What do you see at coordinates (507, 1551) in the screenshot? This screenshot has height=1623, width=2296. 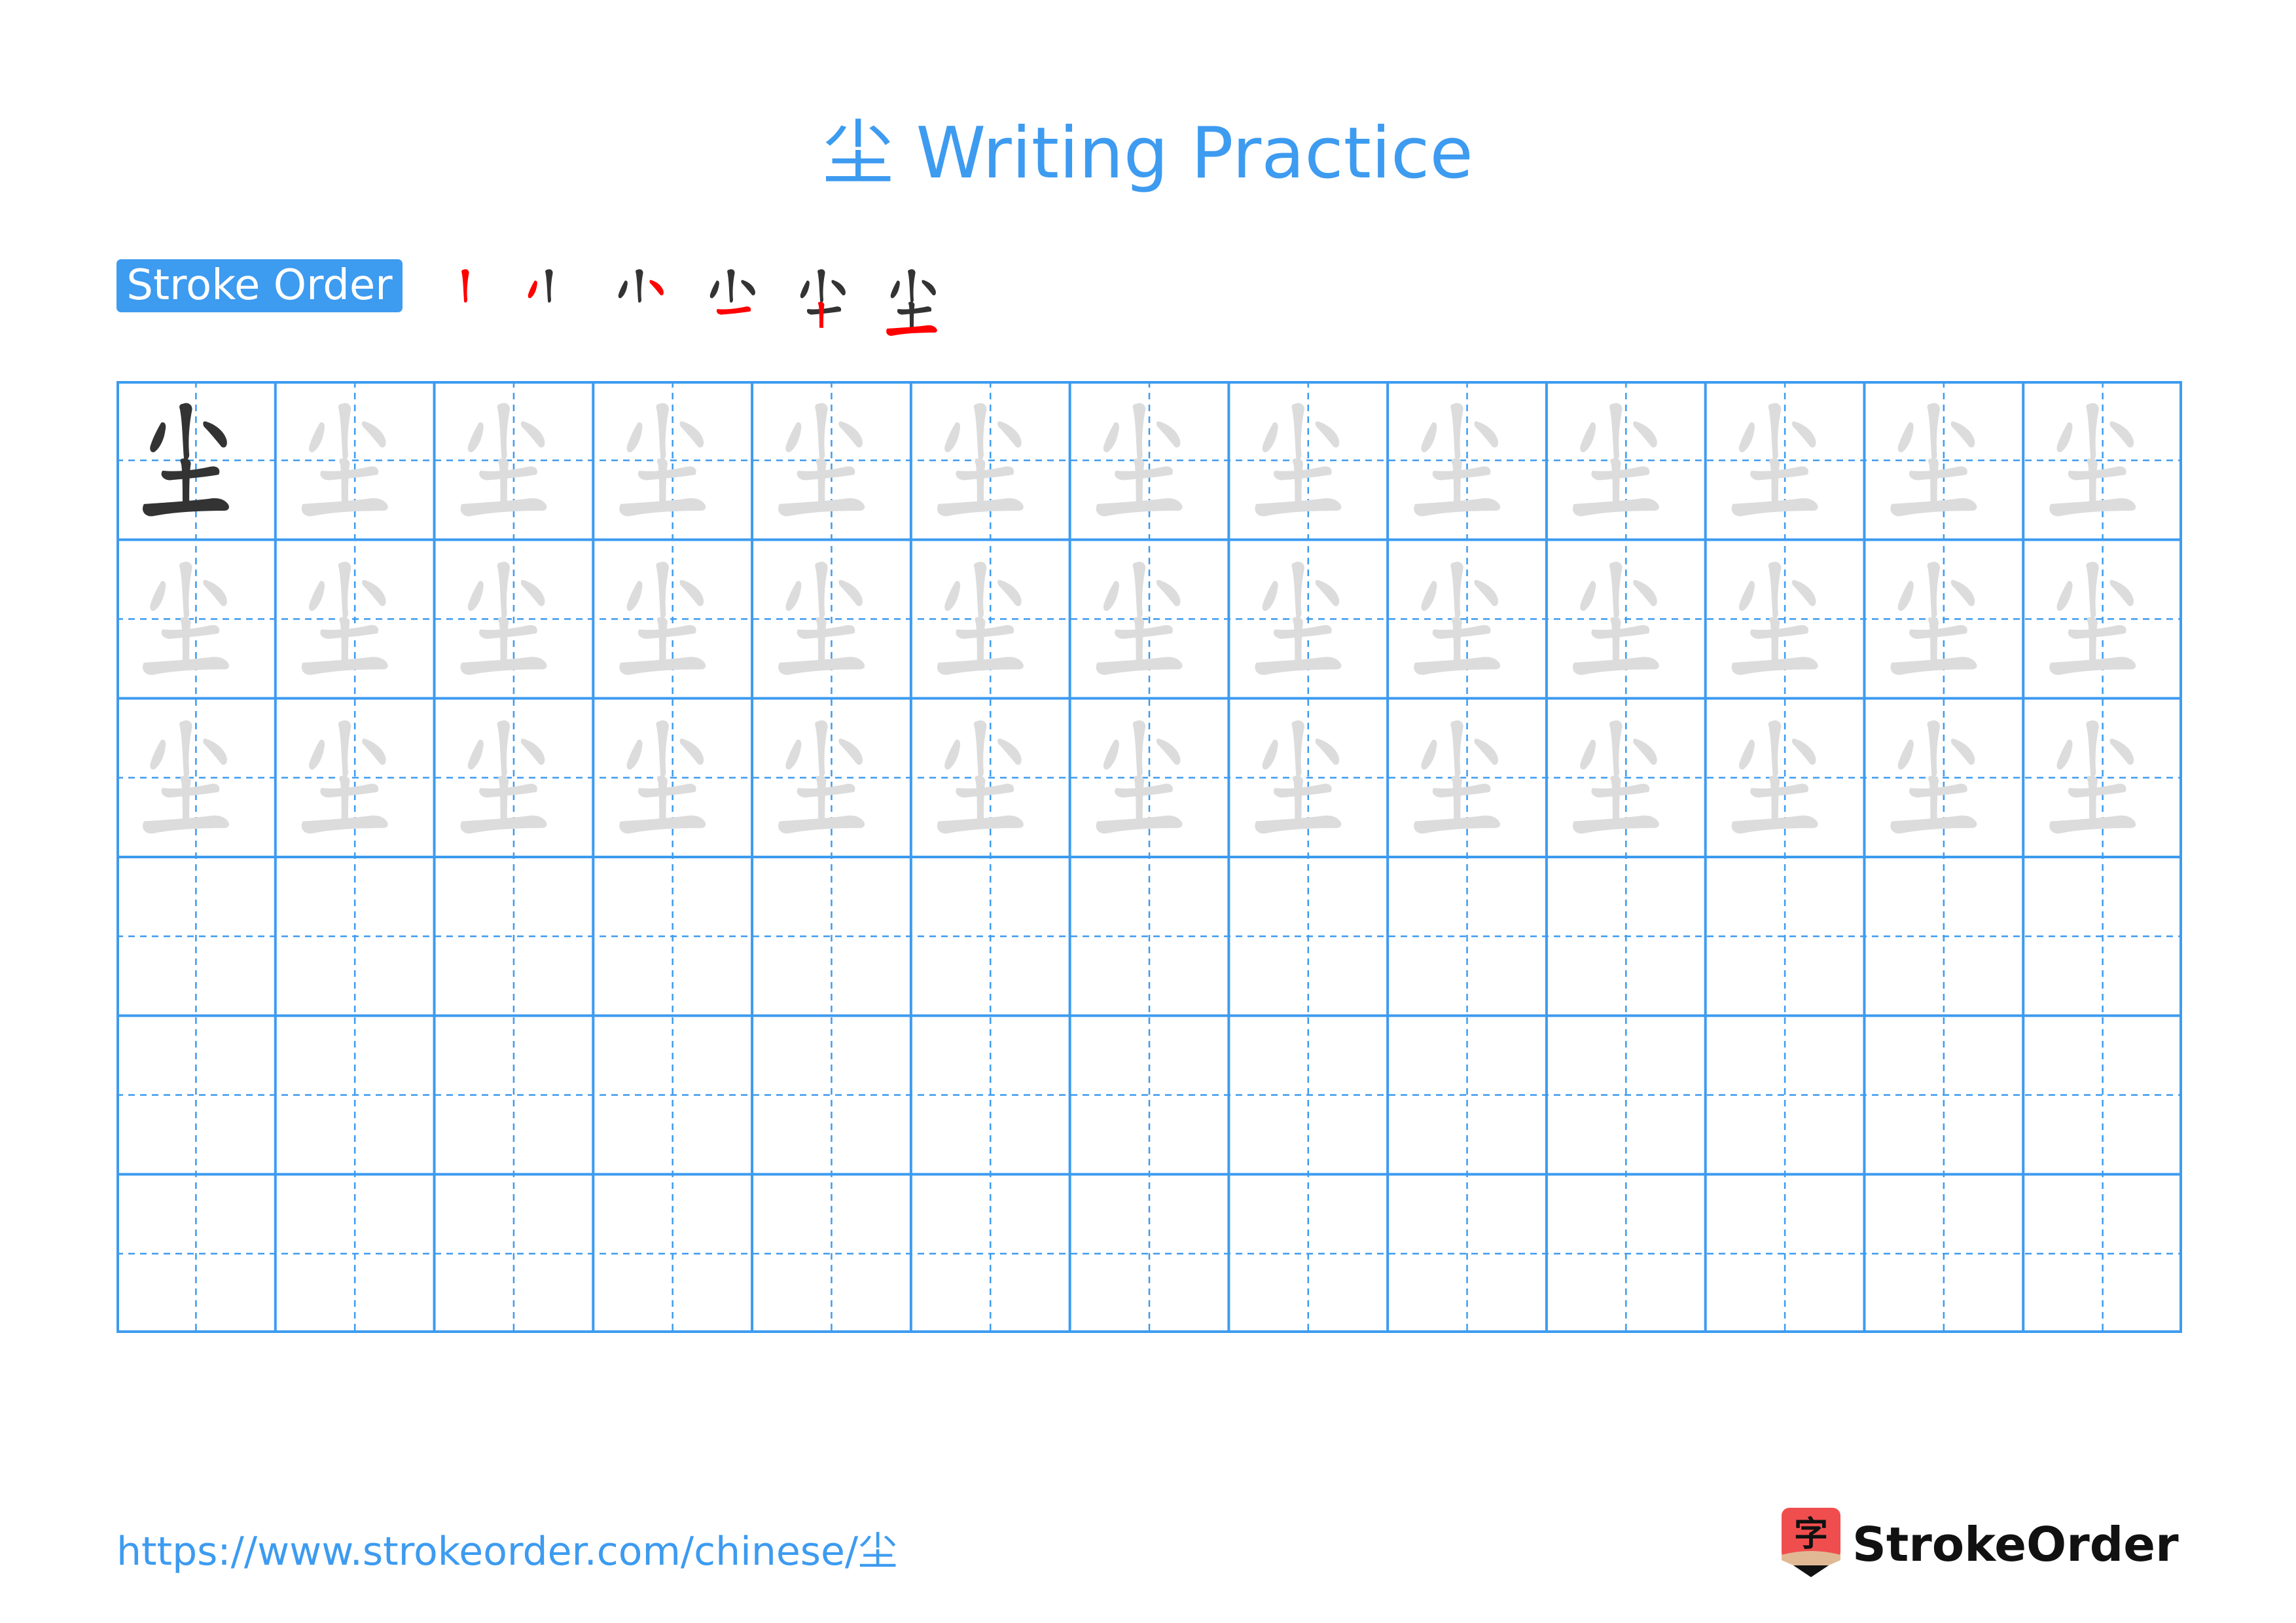 I see `footer-url-link: https://www.strokeorder.com/chinese/尘` at bounding box center [507, 1551].